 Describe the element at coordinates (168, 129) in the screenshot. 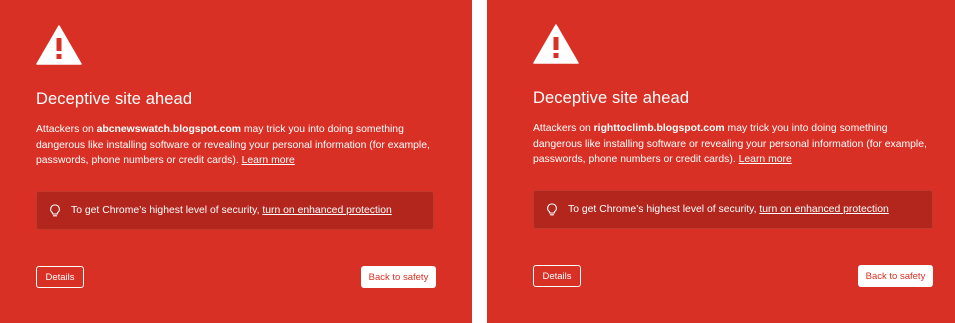

I see `site-url: abcnewswatch.blogspot.com` at that location.